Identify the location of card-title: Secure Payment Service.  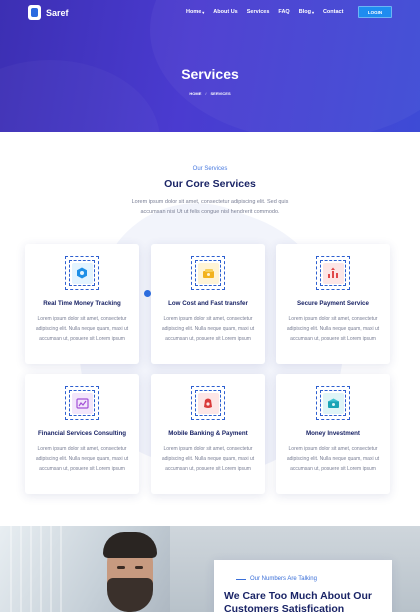
(333, 303).